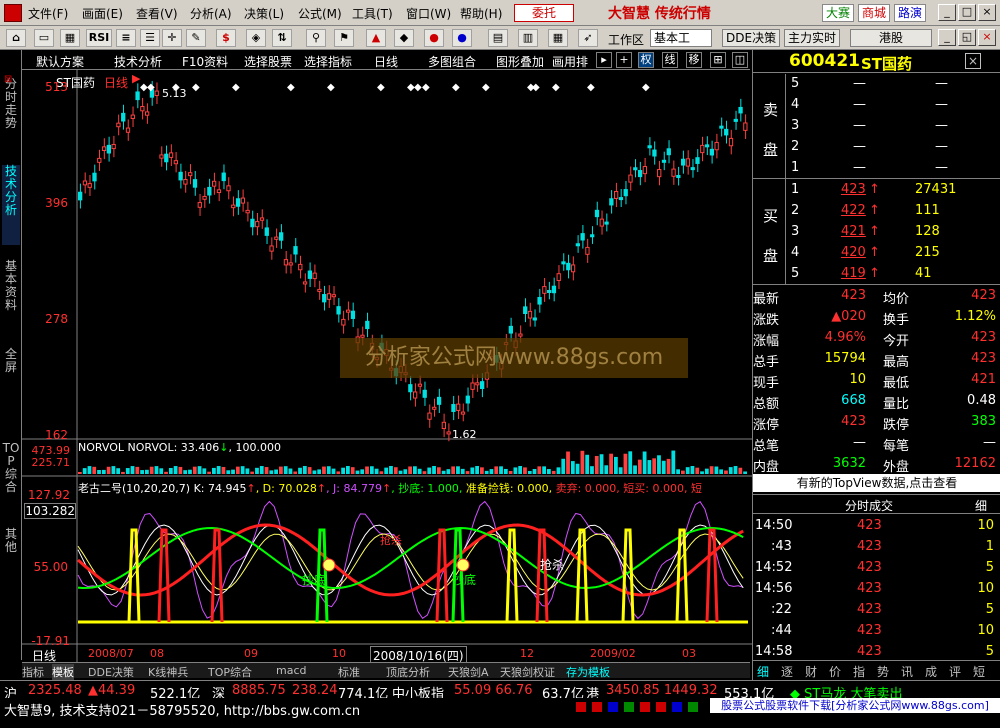 The height and width of the screenshot is (728, 1000). What do you see at coordinates (973, 61) in the screenshot?
I see `panel-close-icon: ×` at bounding box center [973, 61].